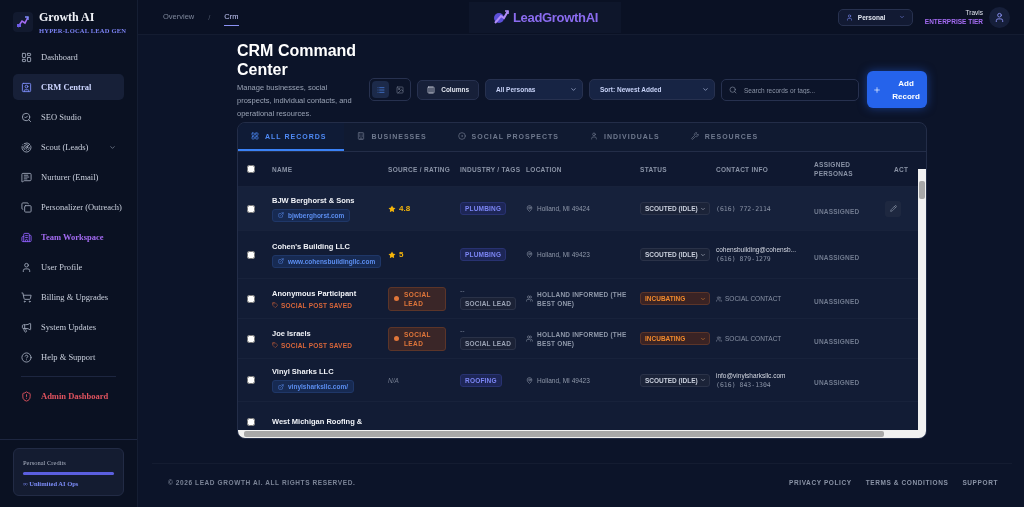 This screenshot has width=1024, height=507. What do you see at coordinates (68, 327) in the screenshot?
I see `sidebar-item: System Updates` at bounding box center [68, 327].